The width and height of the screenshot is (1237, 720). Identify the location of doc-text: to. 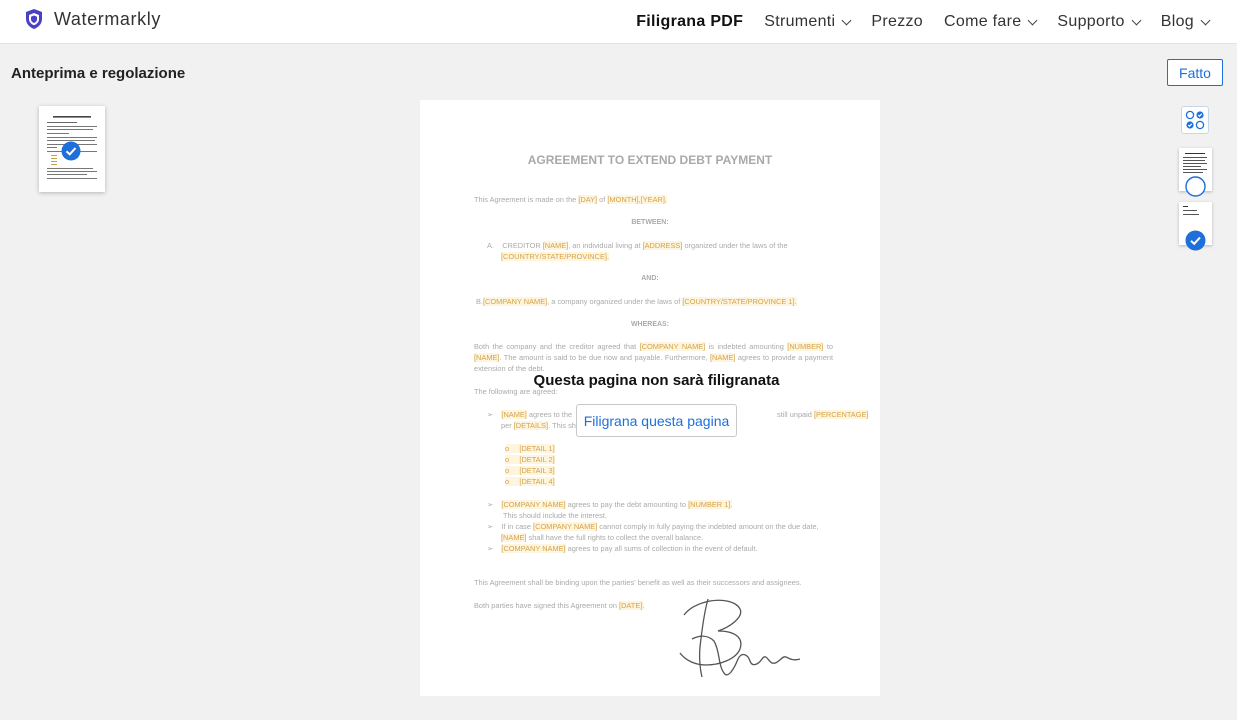
(828, 346).